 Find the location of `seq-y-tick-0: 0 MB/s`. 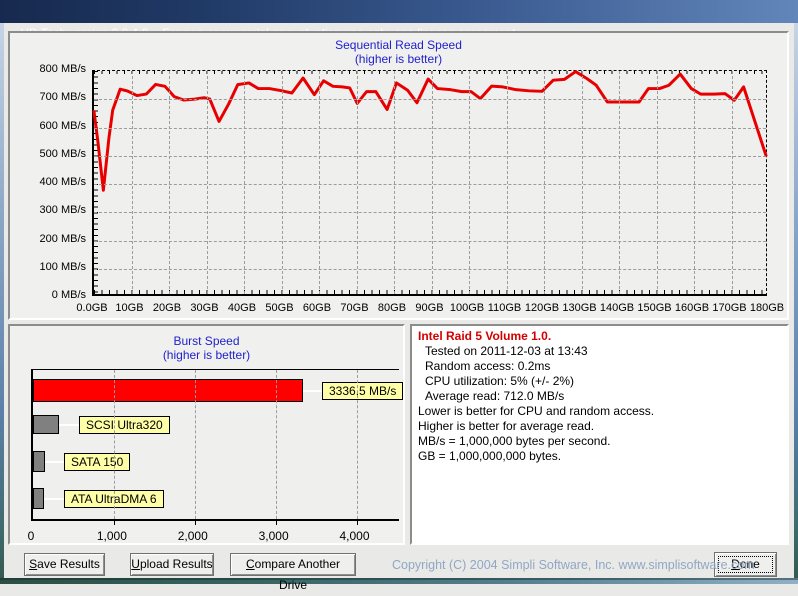

seq-y-tick-0: 0 MB/s is located at coordinates (68, 295).